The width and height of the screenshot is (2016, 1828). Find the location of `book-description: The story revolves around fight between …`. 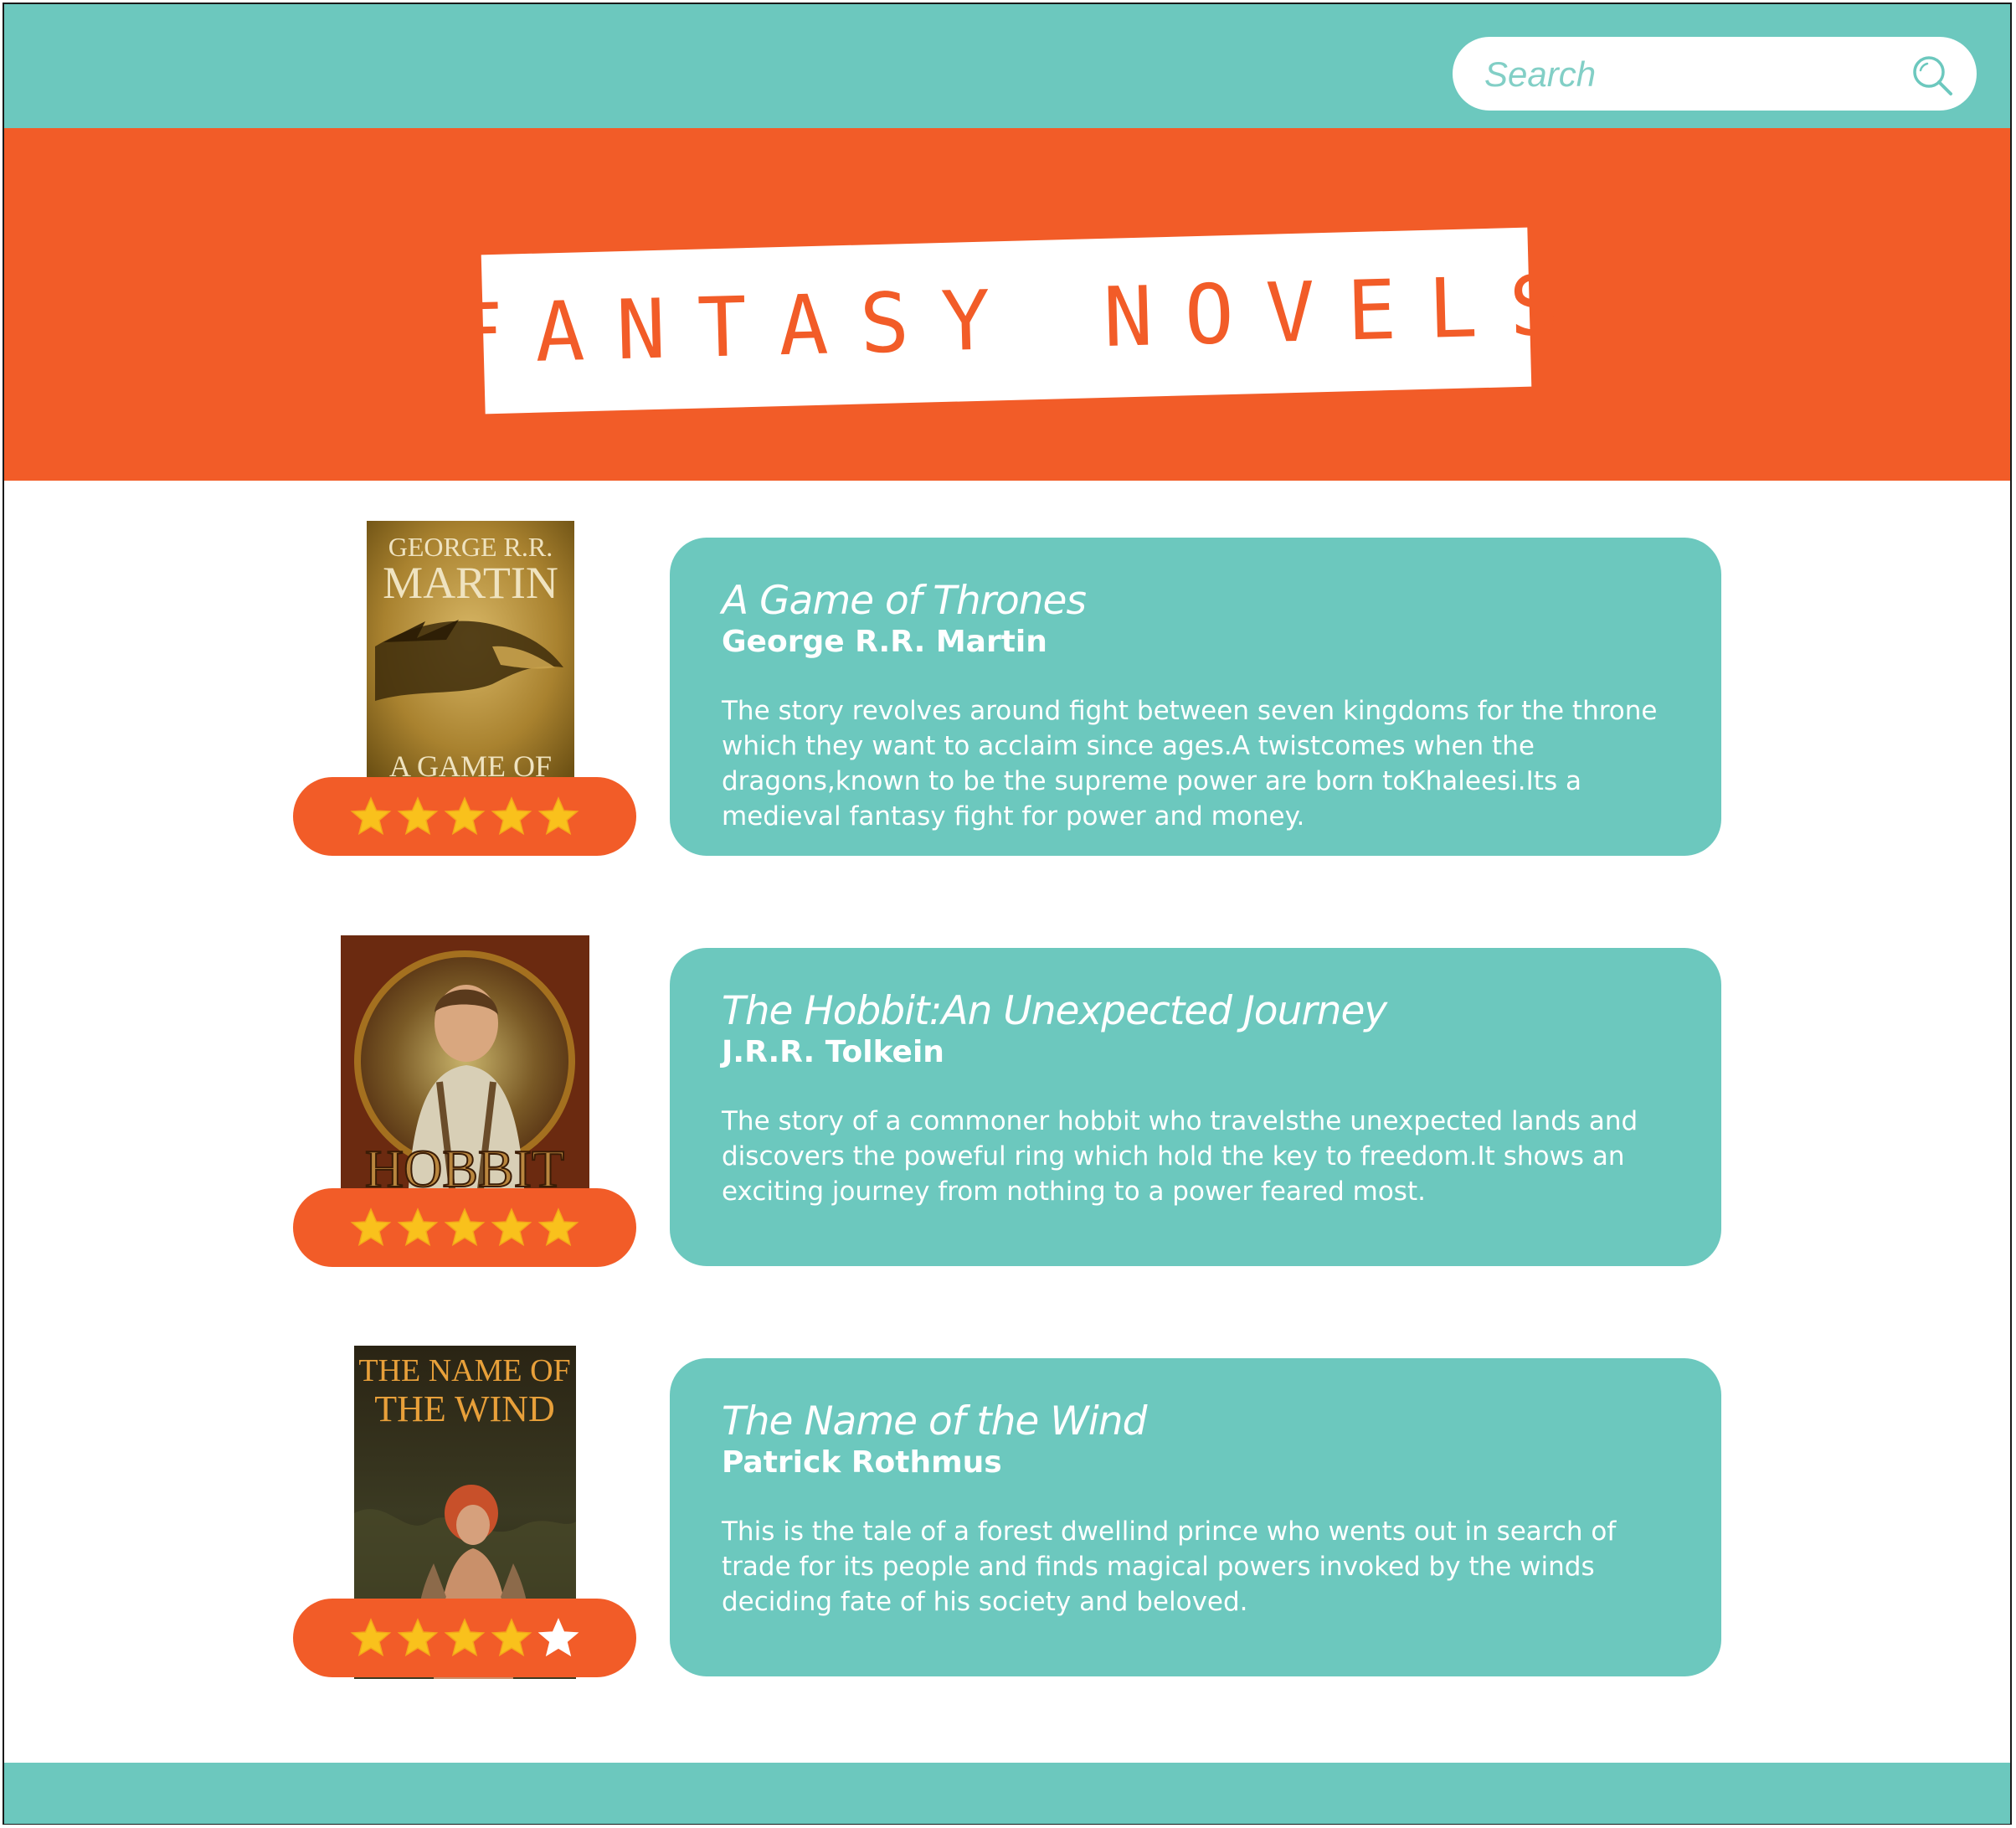

book-description: The story revolves around fight between … is located at coordinates (1190, 764).